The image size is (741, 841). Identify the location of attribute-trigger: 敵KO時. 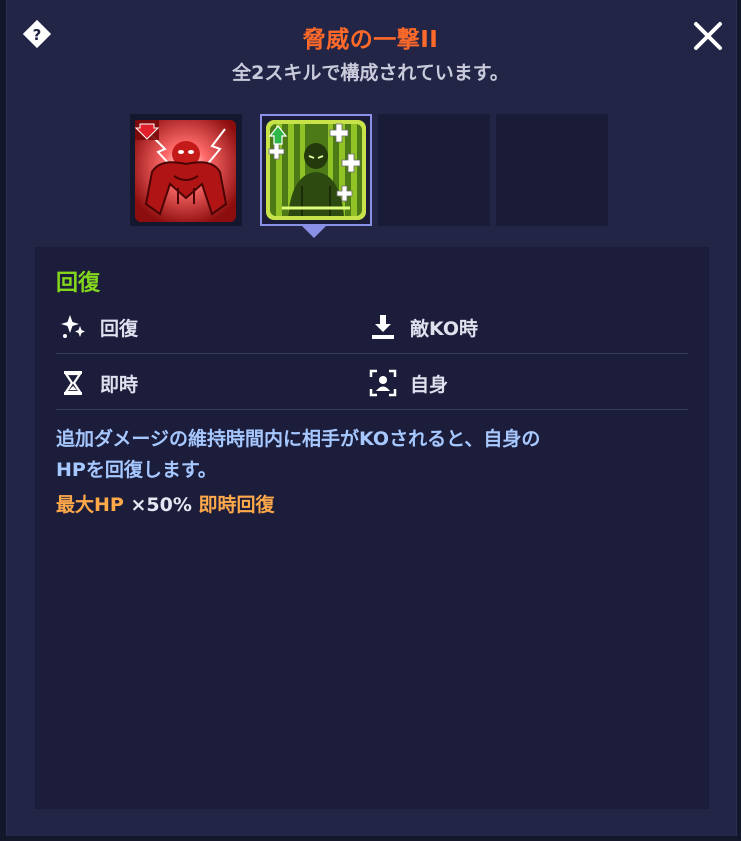
(423, 327).